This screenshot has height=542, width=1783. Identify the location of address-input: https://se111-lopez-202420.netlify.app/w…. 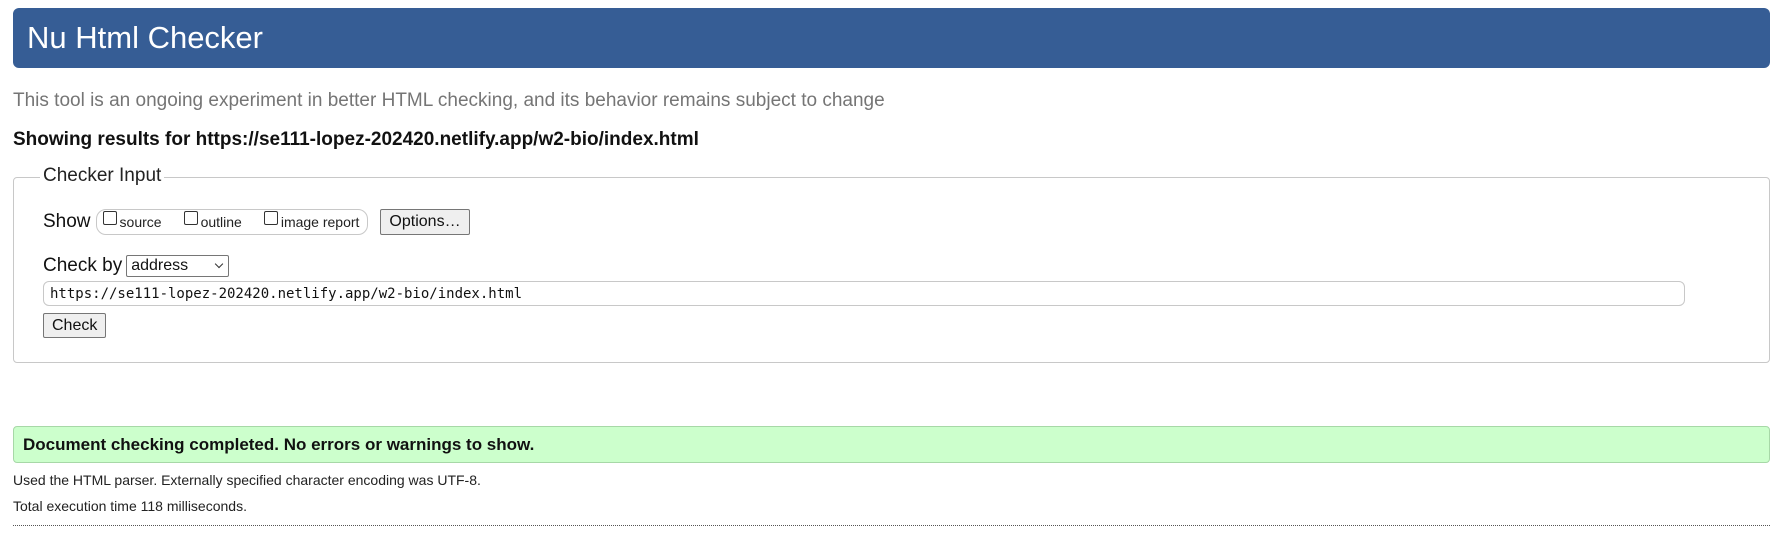
(864, 293).